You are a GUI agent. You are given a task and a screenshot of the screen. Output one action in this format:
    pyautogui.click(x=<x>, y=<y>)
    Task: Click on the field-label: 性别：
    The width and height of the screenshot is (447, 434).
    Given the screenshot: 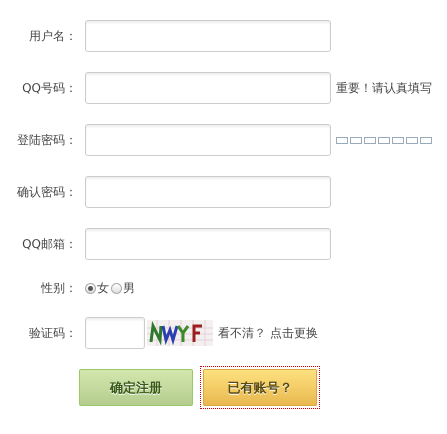 What is the action you would take?
    pyautogui.click(x=58, y=288)
    